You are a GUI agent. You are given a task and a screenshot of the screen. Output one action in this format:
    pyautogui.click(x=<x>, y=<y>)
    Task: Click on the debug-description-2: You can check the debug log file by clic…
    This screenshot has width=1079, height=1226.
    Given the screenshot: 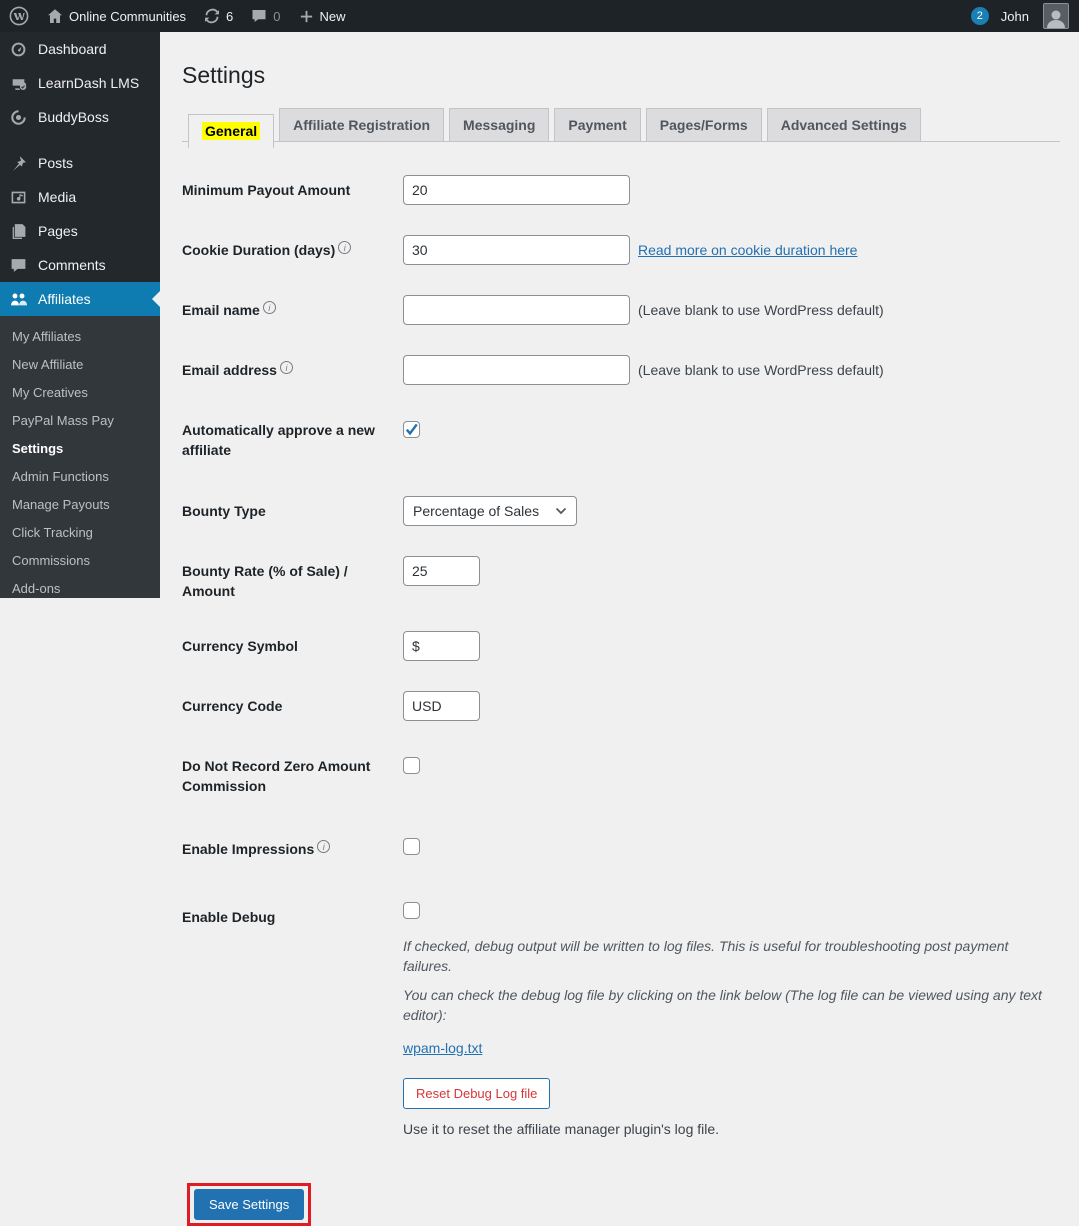 What is the action you would take?
    pyautogui.click(x=722, y=1005)
    